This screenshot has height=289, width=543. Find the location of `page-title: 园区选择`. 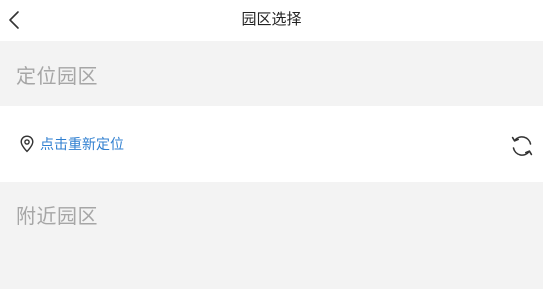

page-title: 园区选择 is located at coordinates (271, 19).